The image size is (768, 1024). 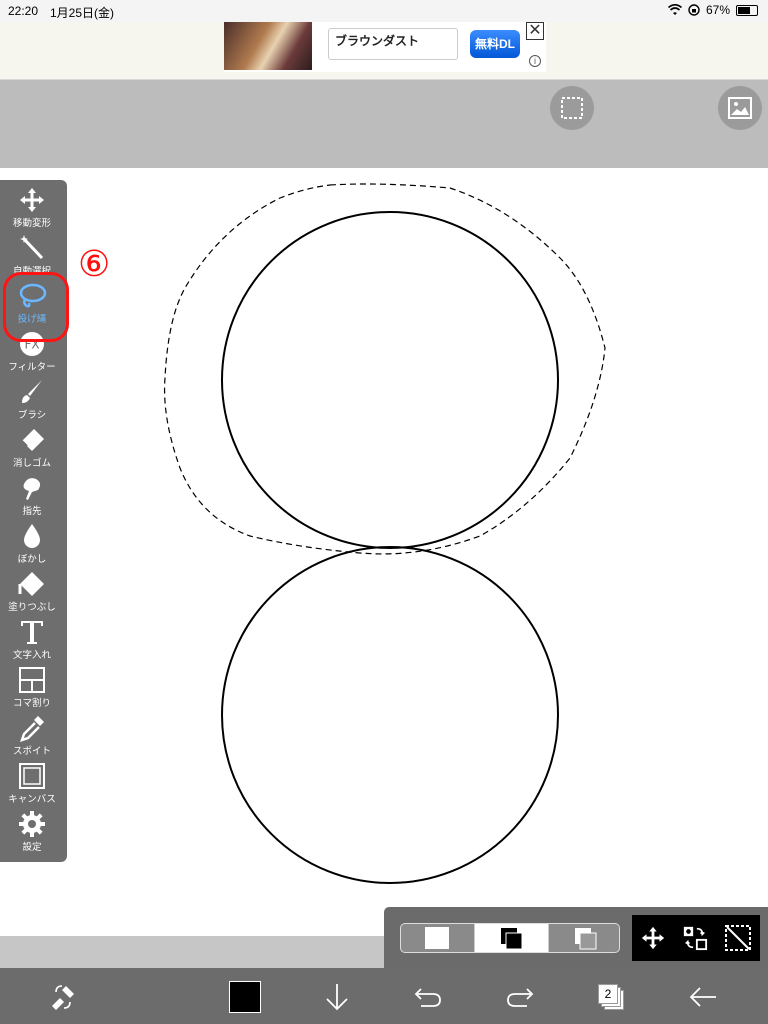 What do you see at coordinates (653, 938) in the screenshot?
I see `move-selection-icon` at bounding box center [653, 938].